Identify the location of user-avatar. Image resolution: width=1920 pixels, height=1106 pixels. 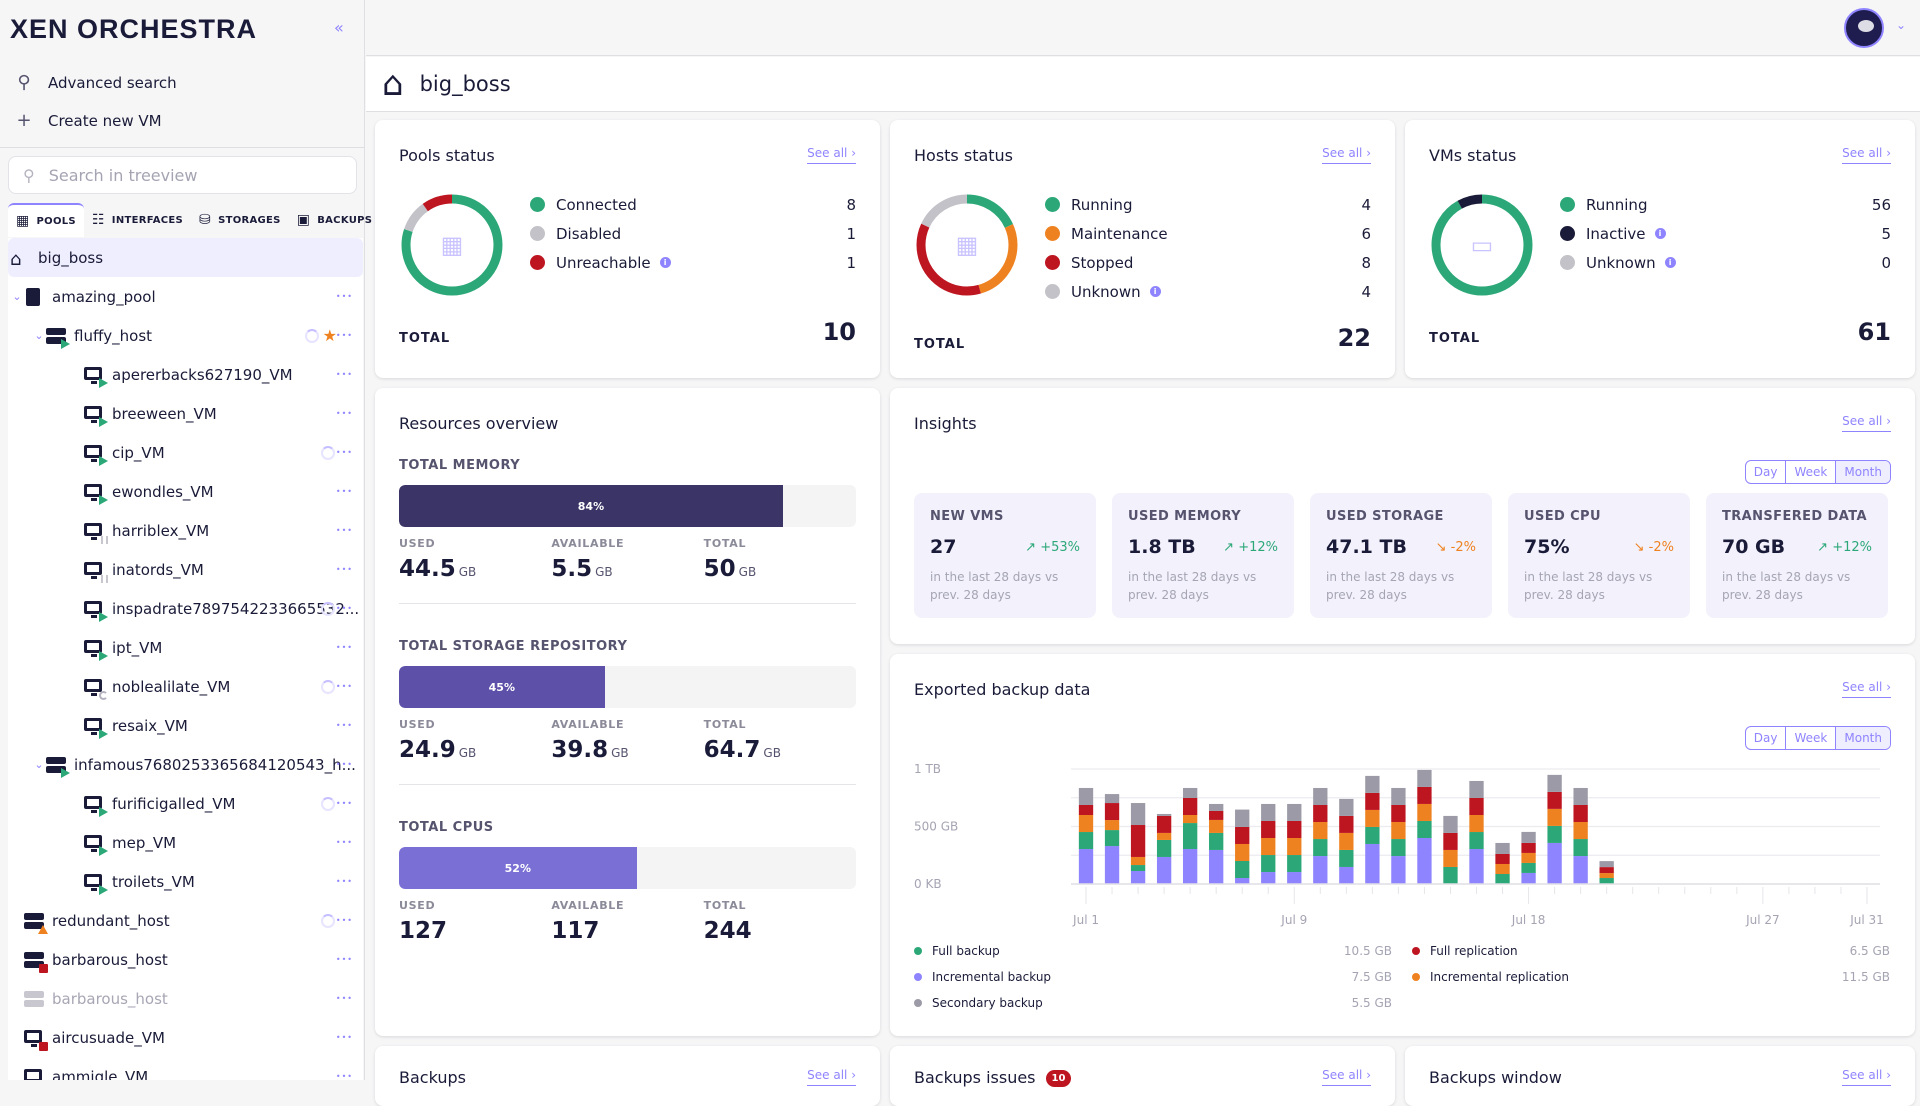
(1864, 28).